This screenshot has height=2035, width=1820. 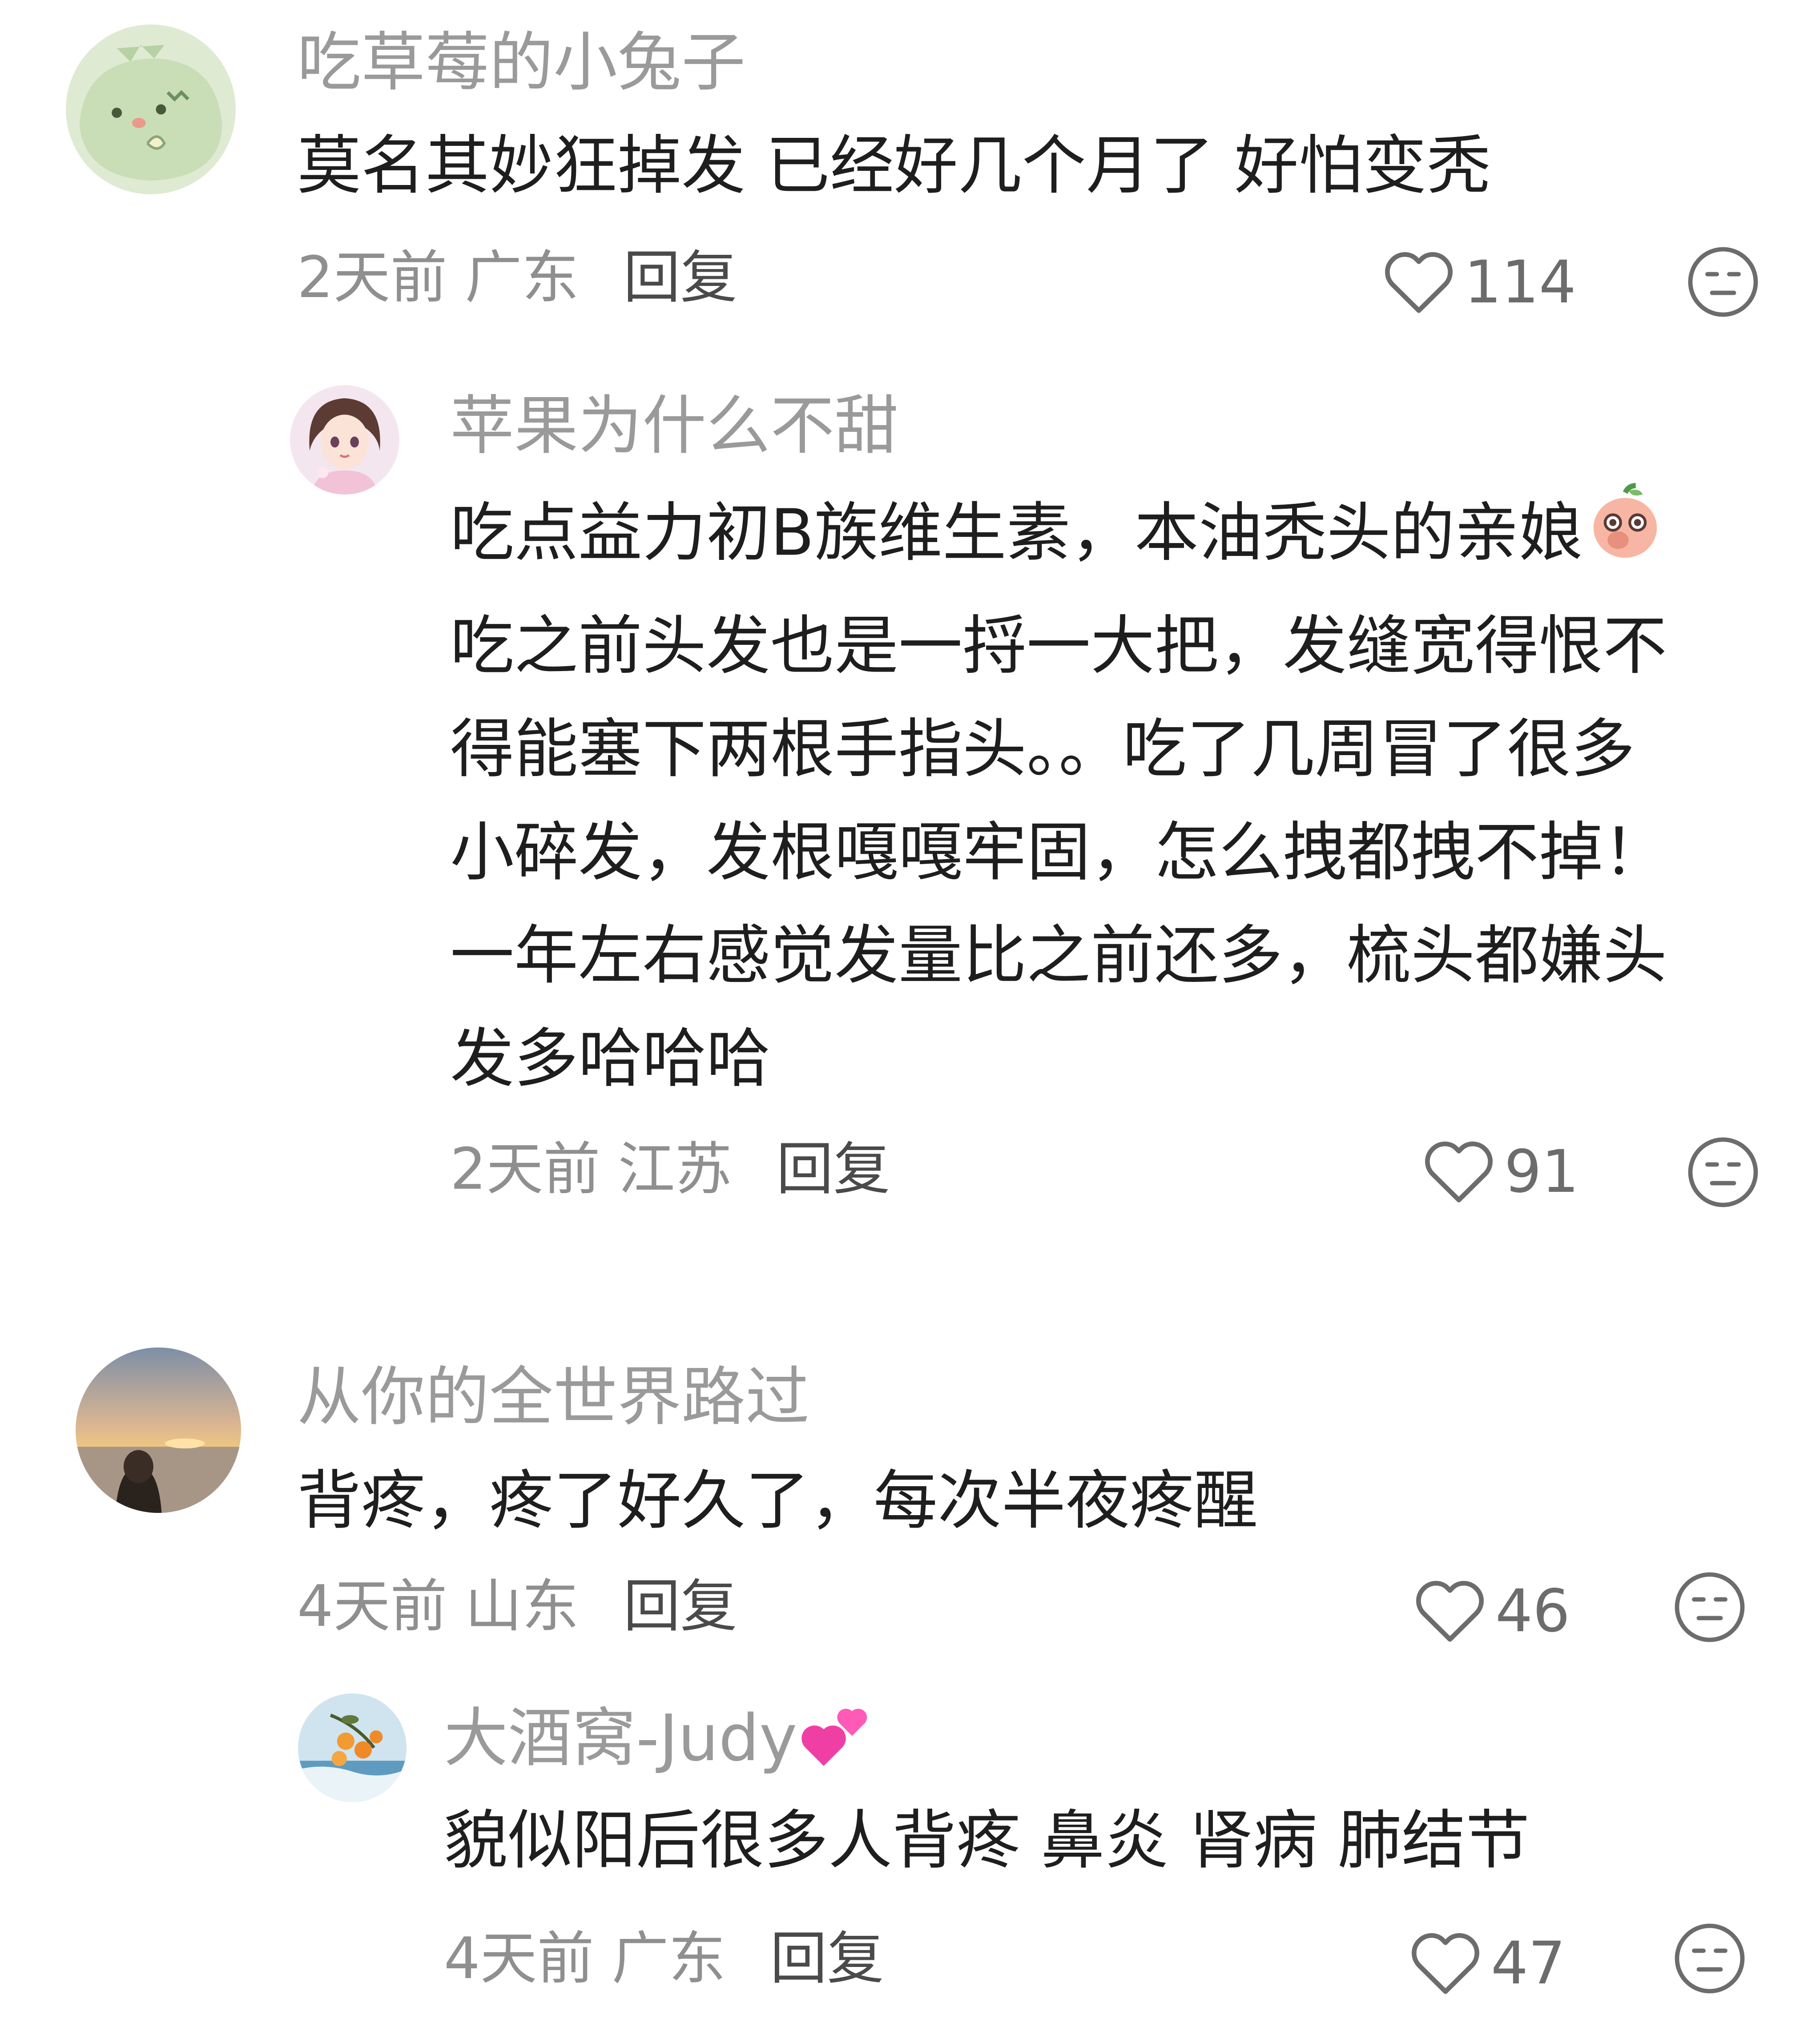 What do you see at coordinates (1501, 1172) in the screenshot?
I see `like-button: 91` at bounding box center [1501, 1172].